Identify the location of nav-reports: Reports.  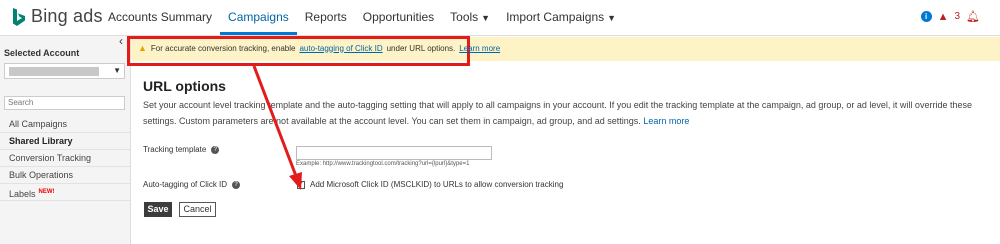
(326, 17).